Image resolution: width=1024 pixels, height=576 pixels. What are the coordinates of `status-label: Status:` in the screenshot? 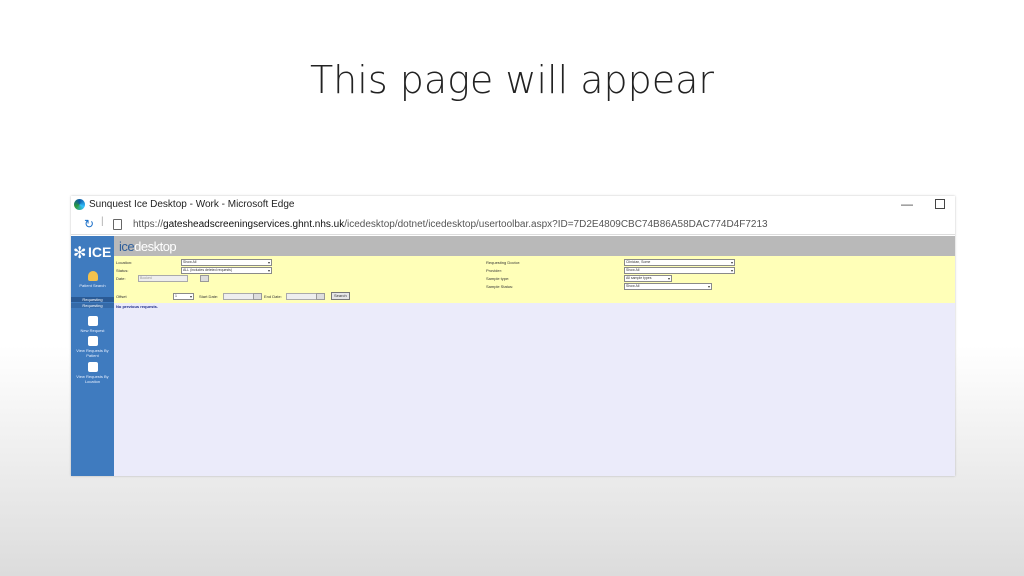 It's located at (122, 270).